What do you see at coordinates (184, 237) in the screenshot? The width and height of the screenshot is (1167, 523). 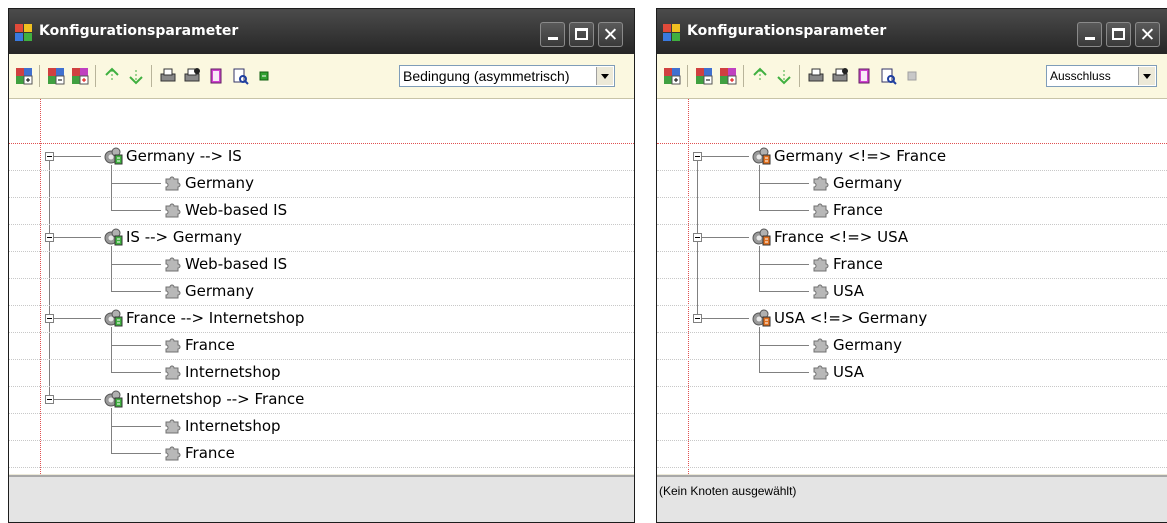 I see `tree-node-label: IS --> Germany` at bounding box center [184, 237].